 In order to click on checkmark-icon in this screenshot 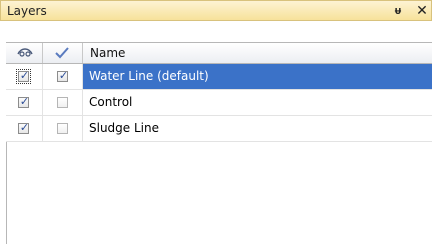, I will do `click(62, 53)`.